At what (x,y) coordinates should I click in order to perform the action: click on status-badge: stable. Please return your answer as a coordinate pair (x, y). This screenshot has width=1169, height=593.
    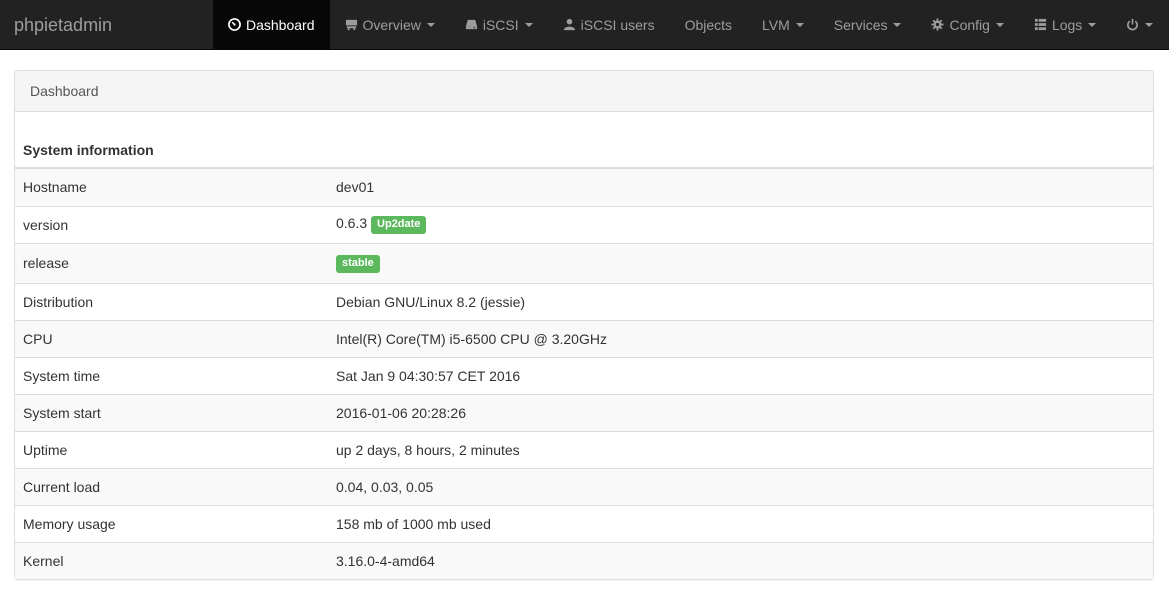
    Looking at the image, I should click on (358, 263).